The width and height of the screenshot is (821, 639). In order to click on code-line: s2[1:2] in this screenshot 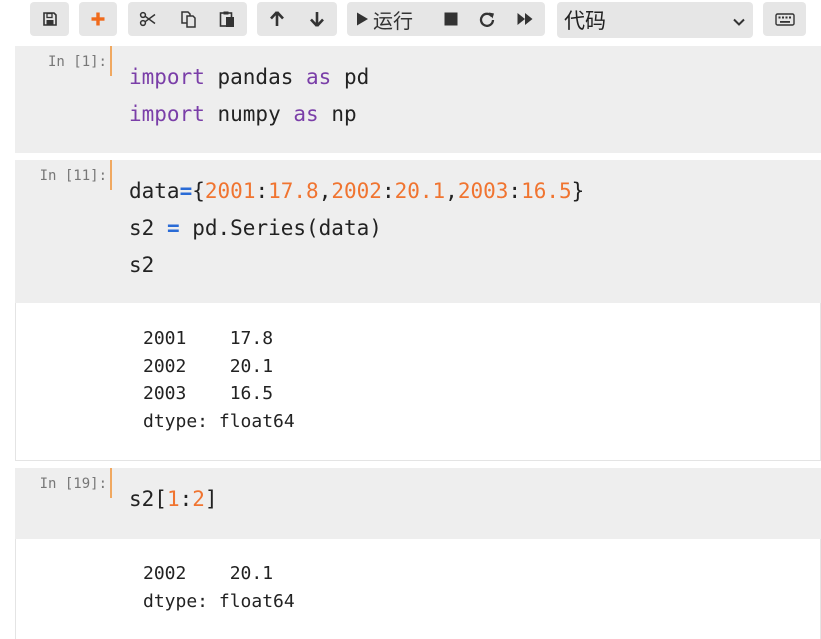, I will do `click(173, 499)`.